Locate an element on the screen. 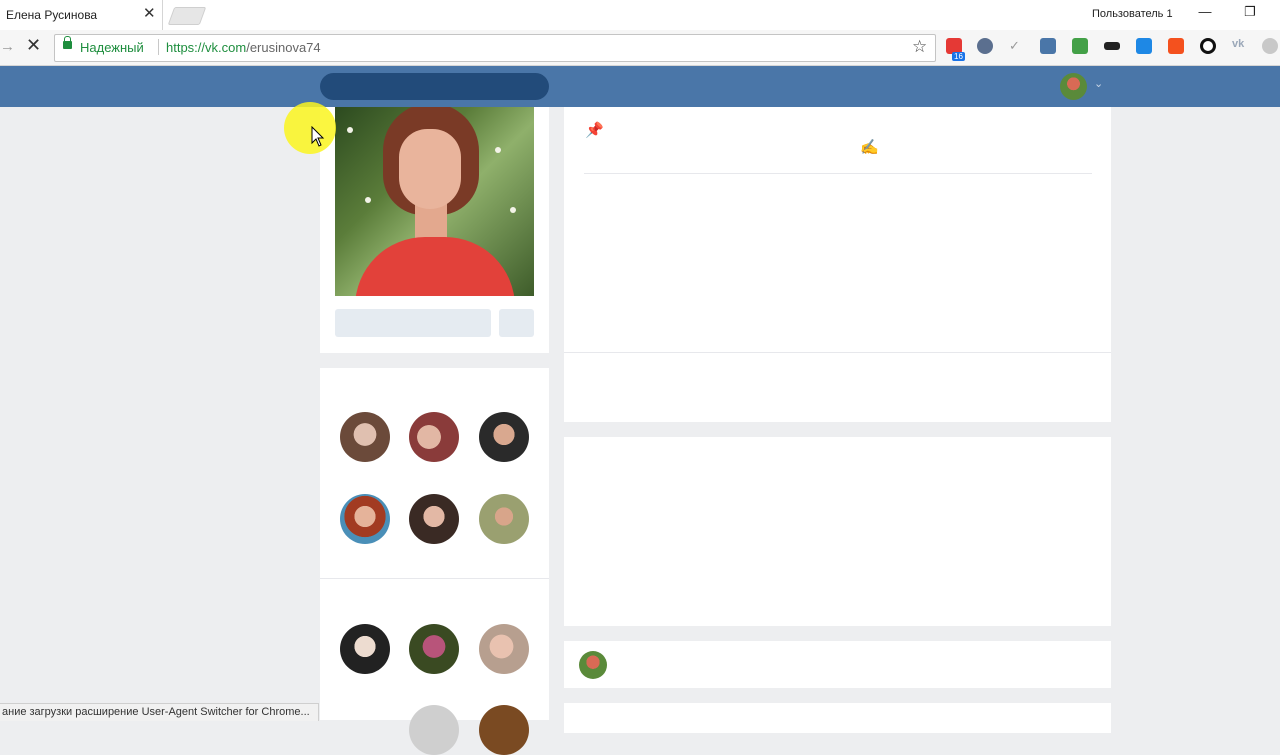 This screenshot has height=755, width=1280. tab-title: Елена Русинова is located at coordinates (52, 15).